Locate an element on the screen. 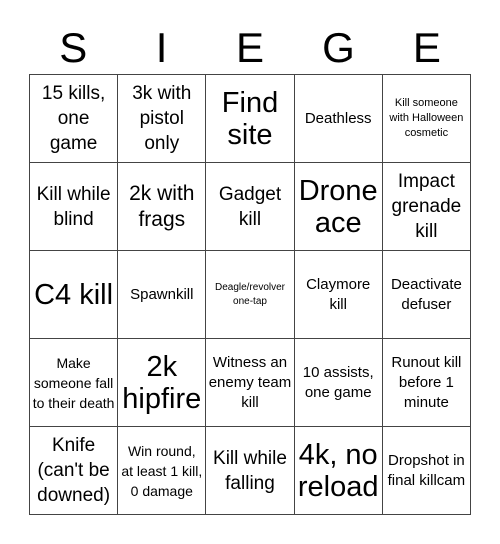 The image size is (500, 544). bingo-cell: Drone ace is located at coordinates (338, 207).